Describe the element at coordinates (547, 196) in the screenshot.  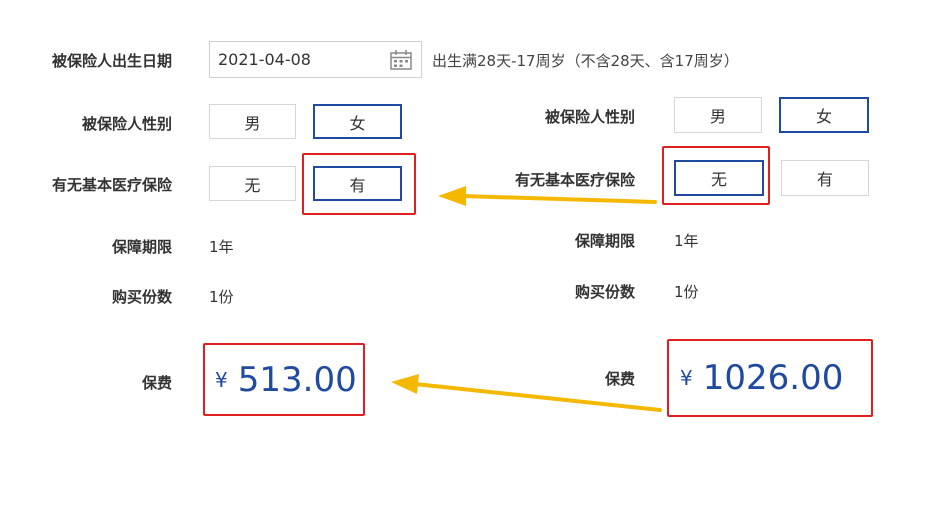
I see `medical-left-arrow-icon` at that location.